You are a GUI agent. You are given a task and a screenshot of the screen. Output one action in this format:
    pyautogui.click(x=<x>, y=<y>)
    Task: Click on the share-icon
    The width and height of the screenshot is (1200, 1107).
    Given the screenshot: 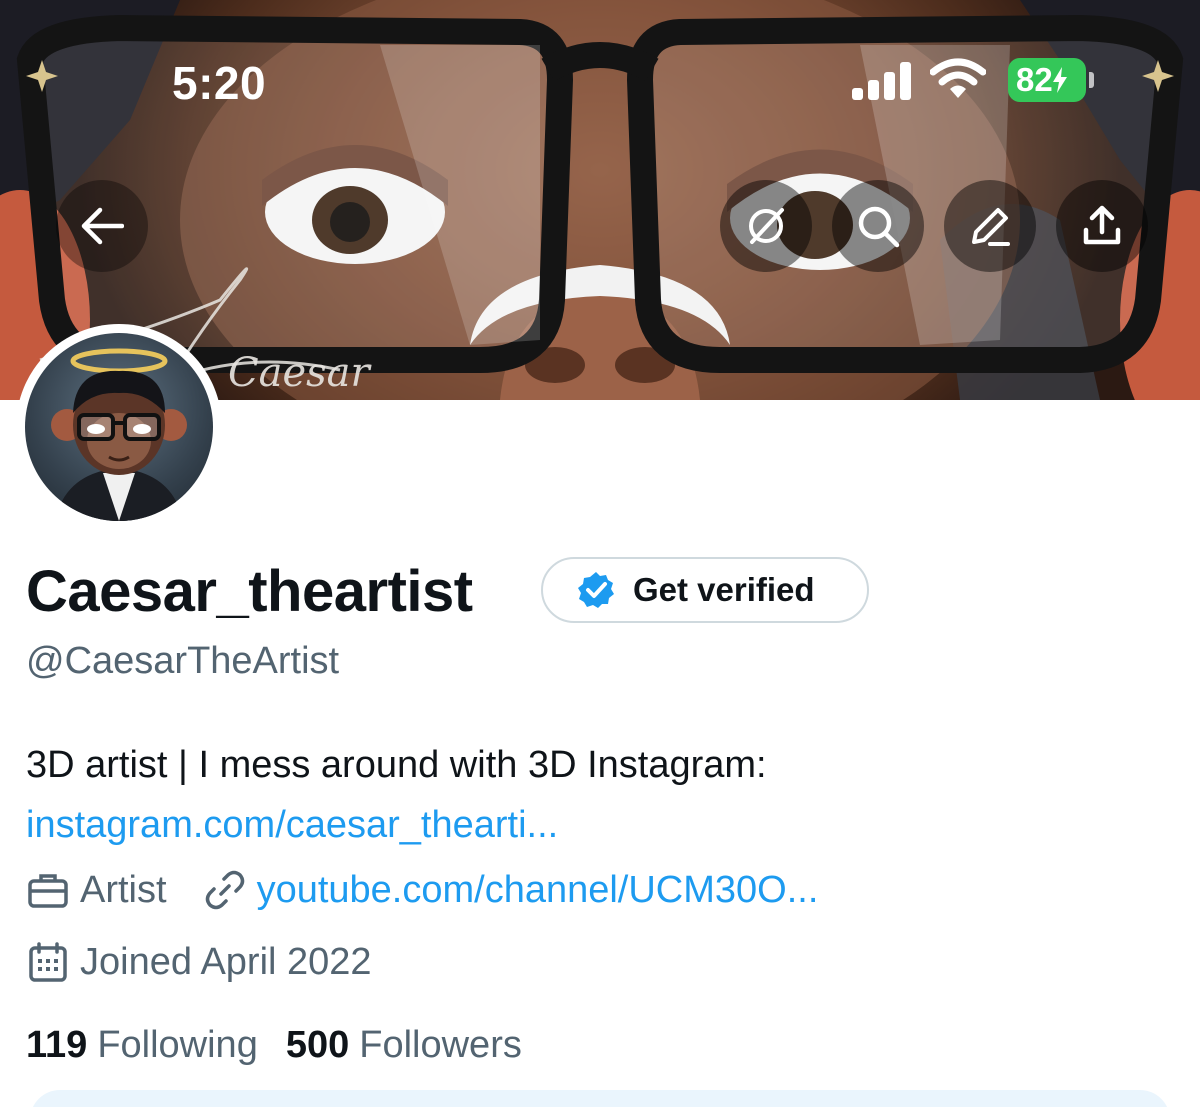 What is the action you would take?
    pyautogui.click(x=1102, y=225)
    